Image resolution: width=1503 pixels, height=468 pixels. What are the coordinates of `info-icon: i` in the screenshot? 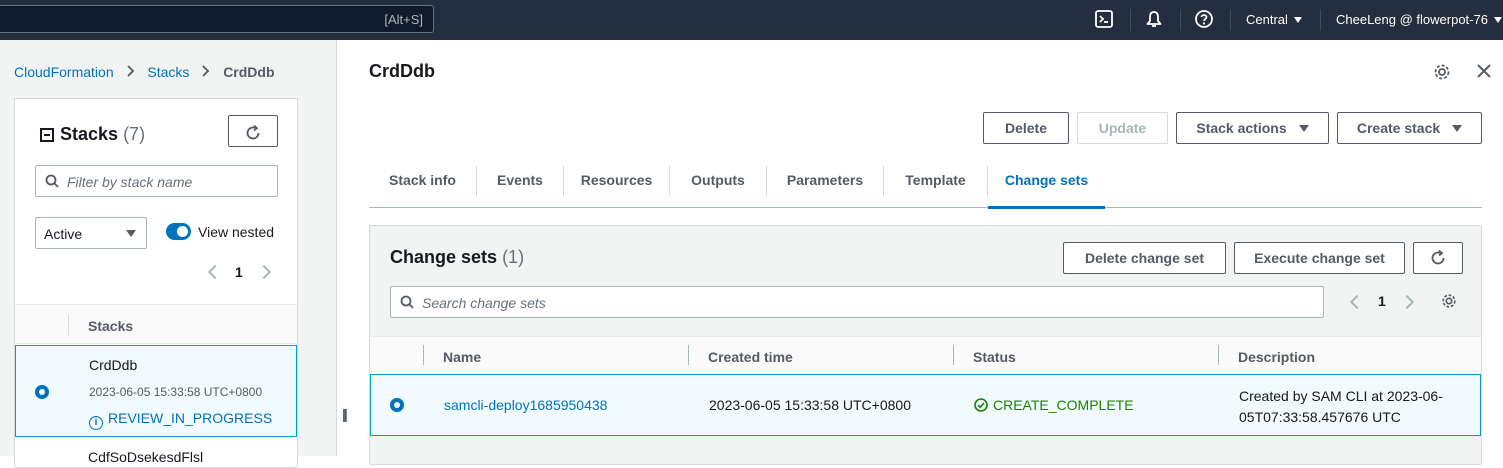 It's located at (96, 423).